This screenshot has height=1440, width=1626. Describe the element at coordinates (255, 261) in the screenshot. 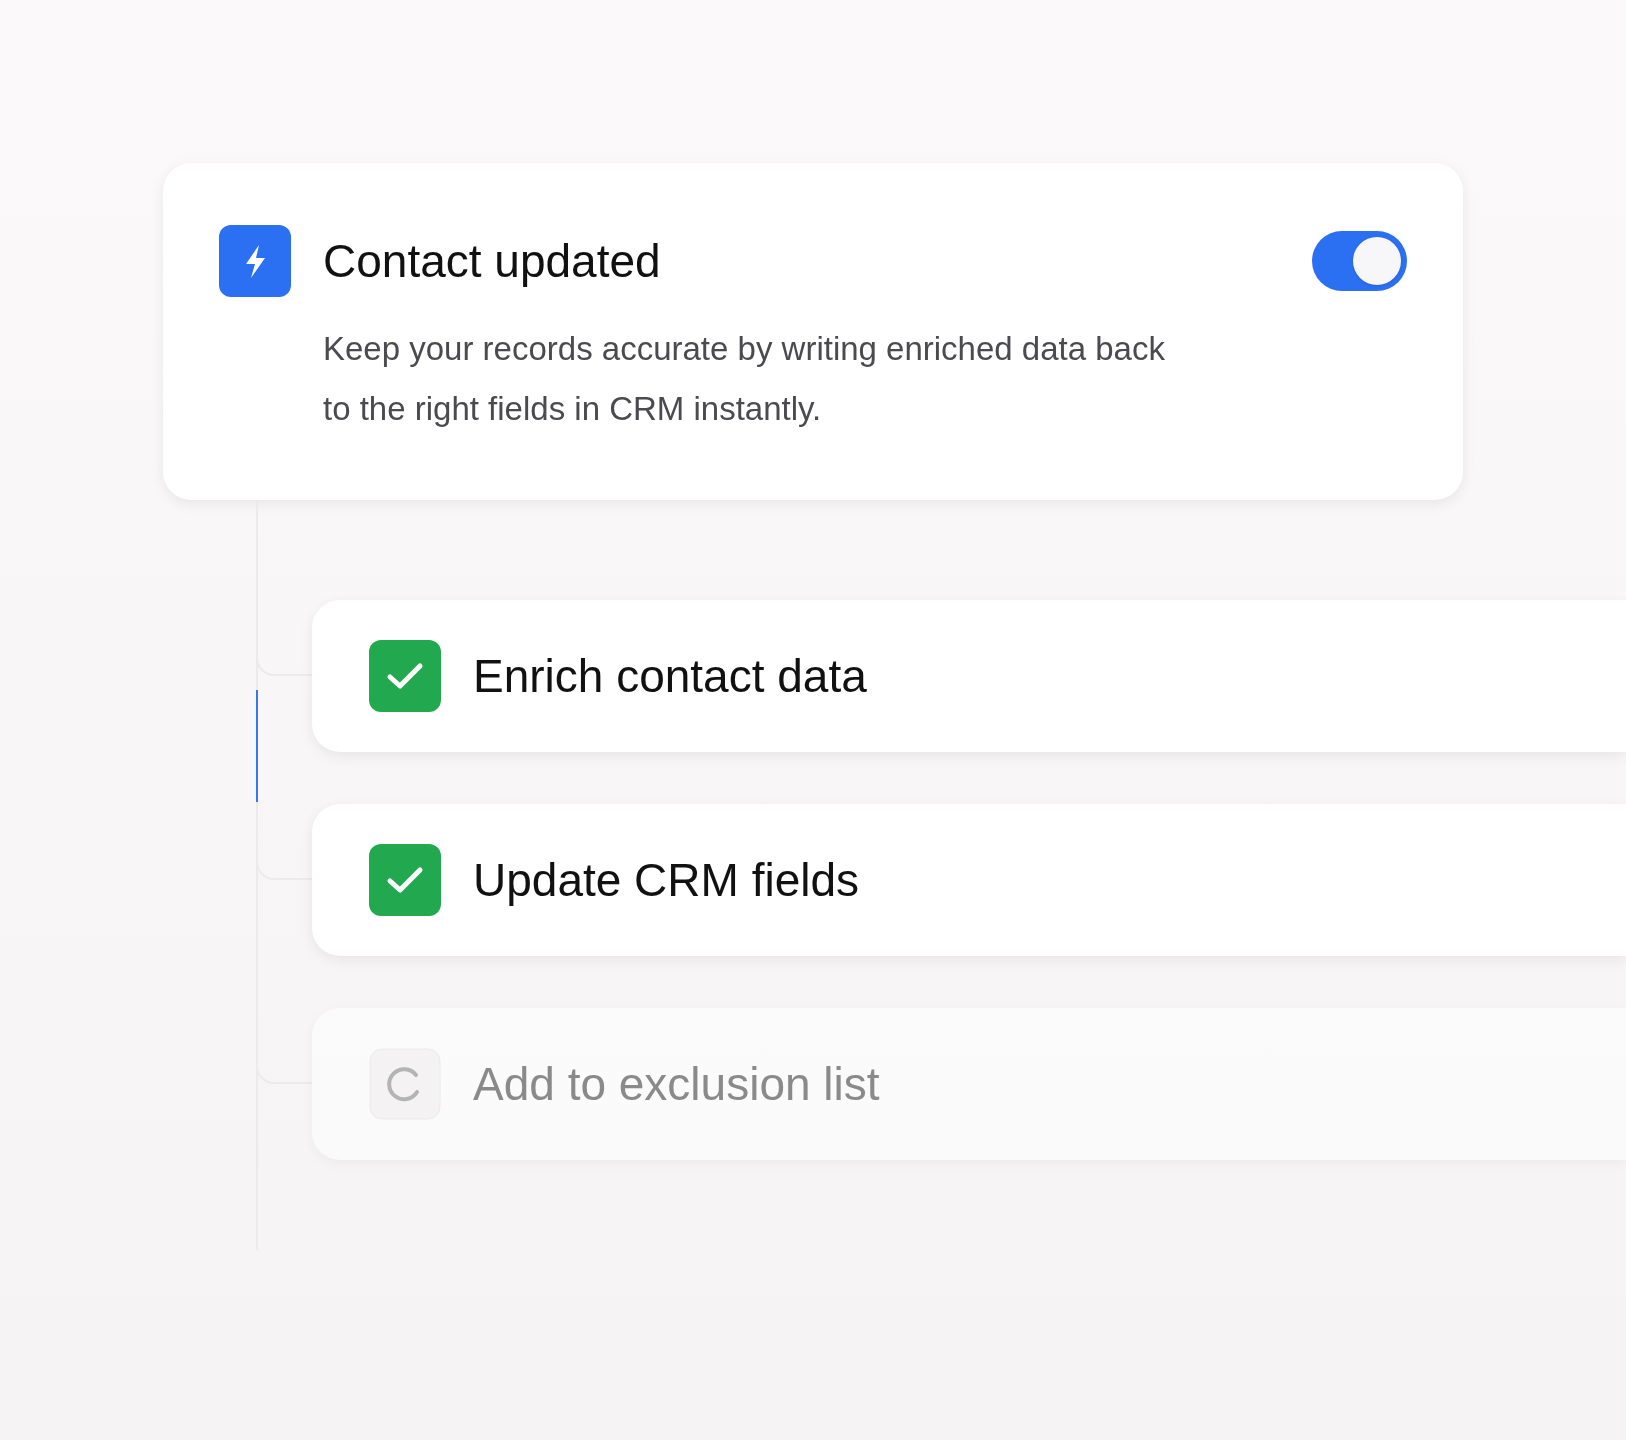

I see `lightning-icon` at that location.